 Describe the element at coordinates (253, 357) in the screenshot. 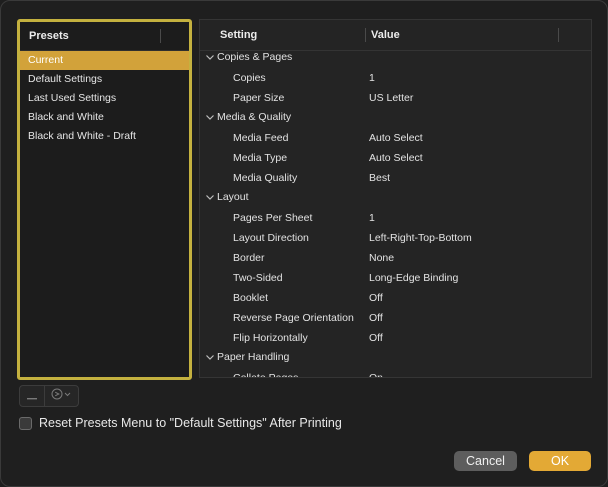

I see `group-label: Paper Handling` at that location.